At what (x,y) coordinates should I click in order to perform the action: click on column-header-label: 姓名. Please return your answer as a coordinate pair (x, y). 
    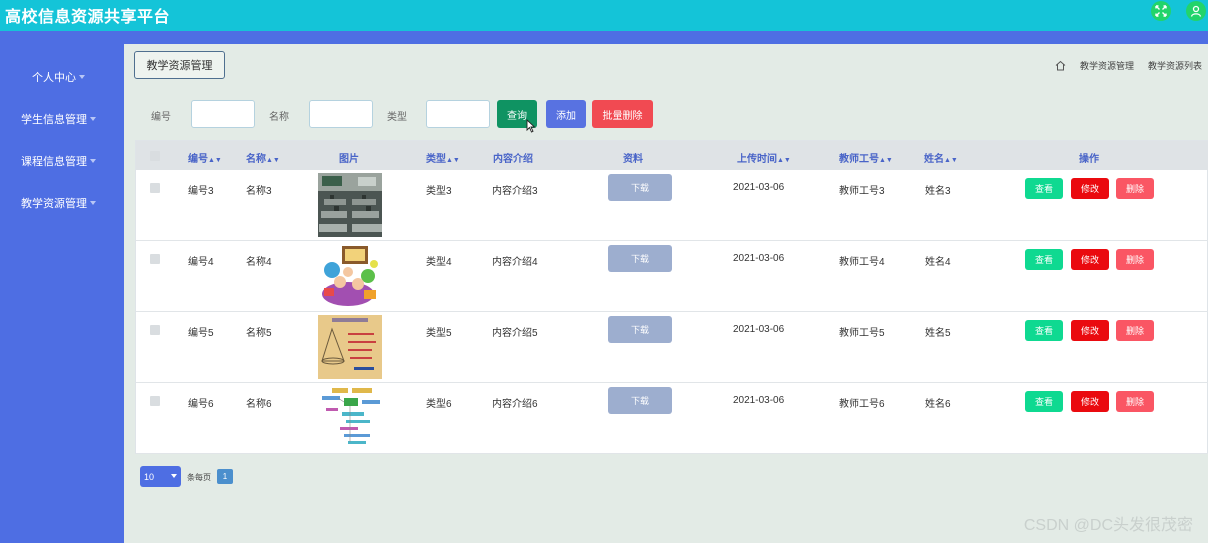
    Looking at the image, I should click on (934, 159).